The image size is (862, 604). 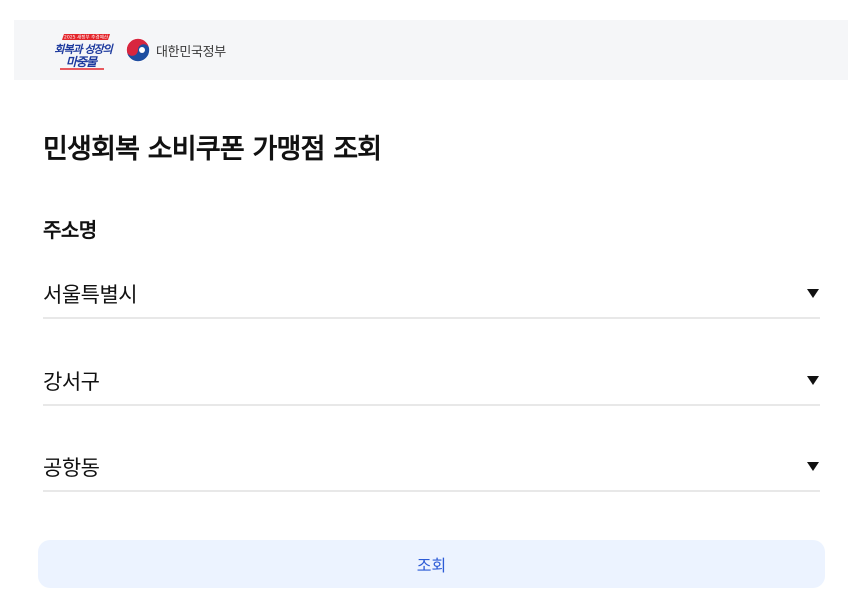 What do you see at coordinates (86, 37) in the screenshot?
I see `campaign-logo-top-line: 2025 새정부 추경예산` at bounding box center [86, 37].